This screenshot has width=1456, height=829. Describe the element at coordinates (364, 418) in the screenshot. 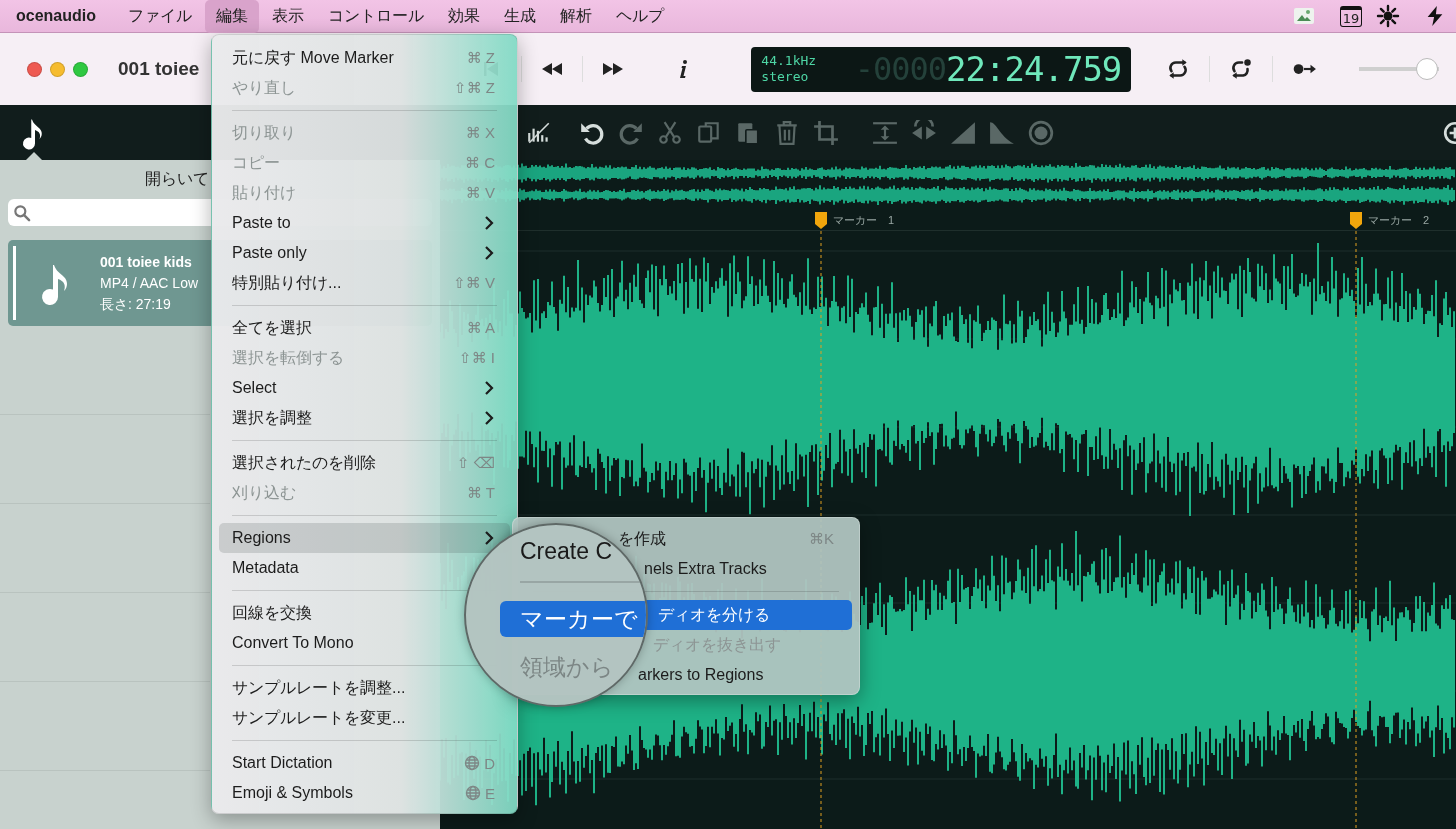

I see `menu-item: 選択を調整` at that location.